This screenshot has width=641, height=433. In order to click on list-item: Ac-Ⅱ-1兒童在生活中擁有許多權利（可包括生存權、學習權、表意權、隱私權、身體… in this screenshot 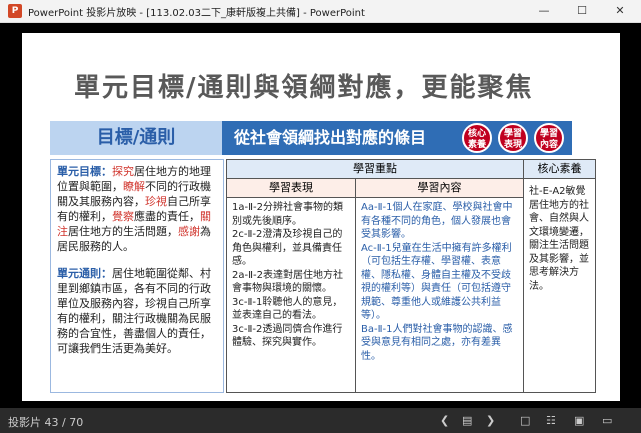, I will do `click(436, 282)`.